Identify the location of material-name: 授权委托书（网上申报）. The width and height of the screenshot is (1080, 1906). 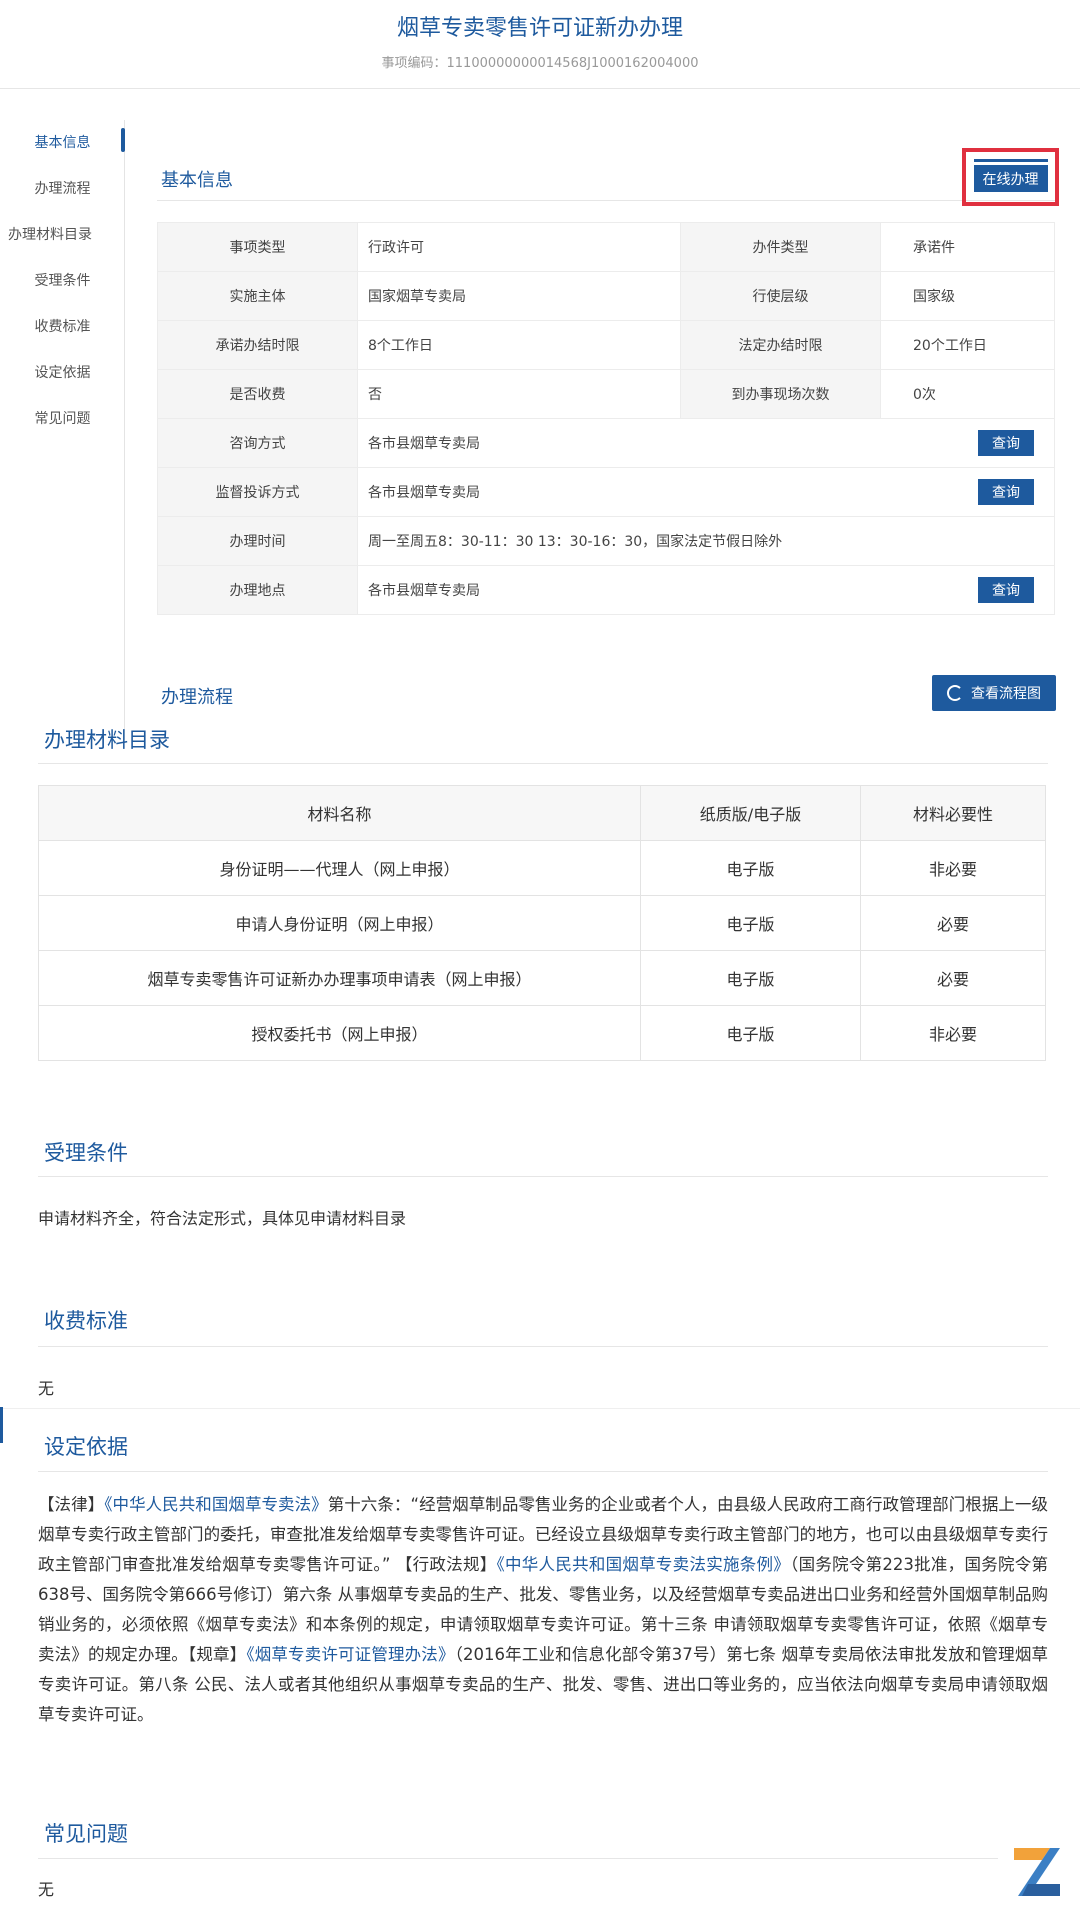
(339, 1033).